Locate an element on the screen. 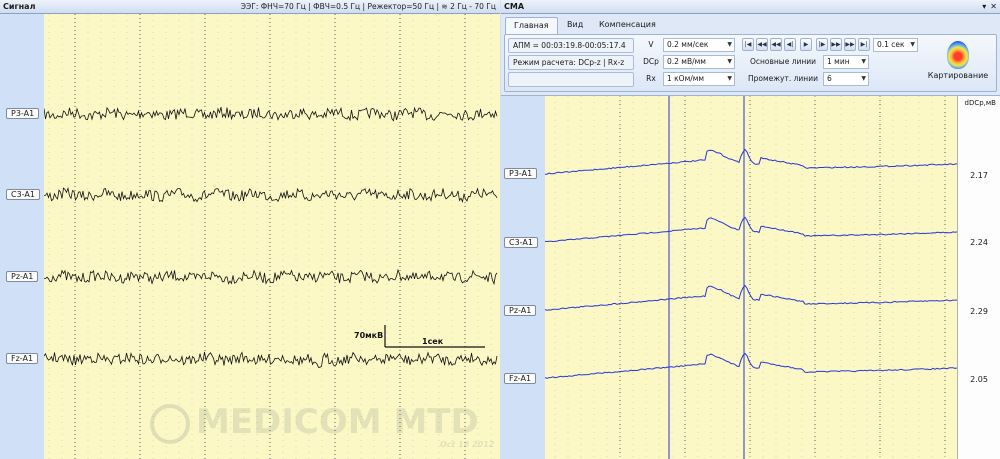  value-pz-a1: 2.29 is located at coordinates (979, 311).